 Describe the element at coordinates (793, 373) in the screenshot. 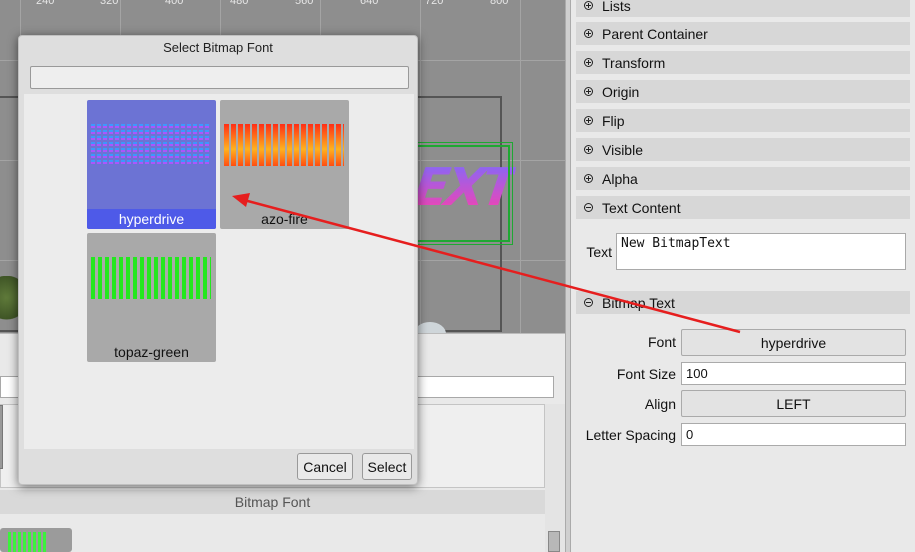

I see `font-size-field` at that location.